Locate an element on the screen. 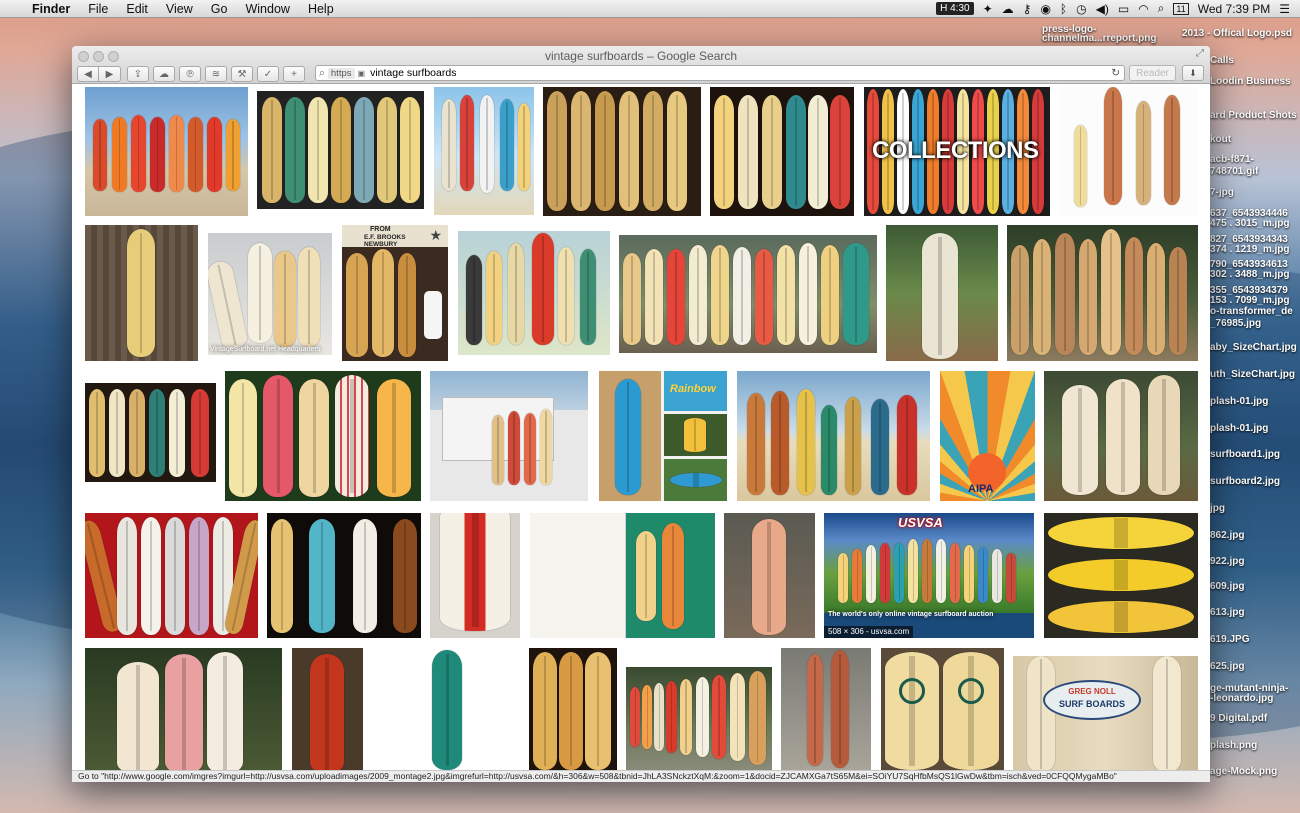 This screenshot has height=813, width=1300. desktop-file-label: 625.jpg is located at coordinates (1227, 666).